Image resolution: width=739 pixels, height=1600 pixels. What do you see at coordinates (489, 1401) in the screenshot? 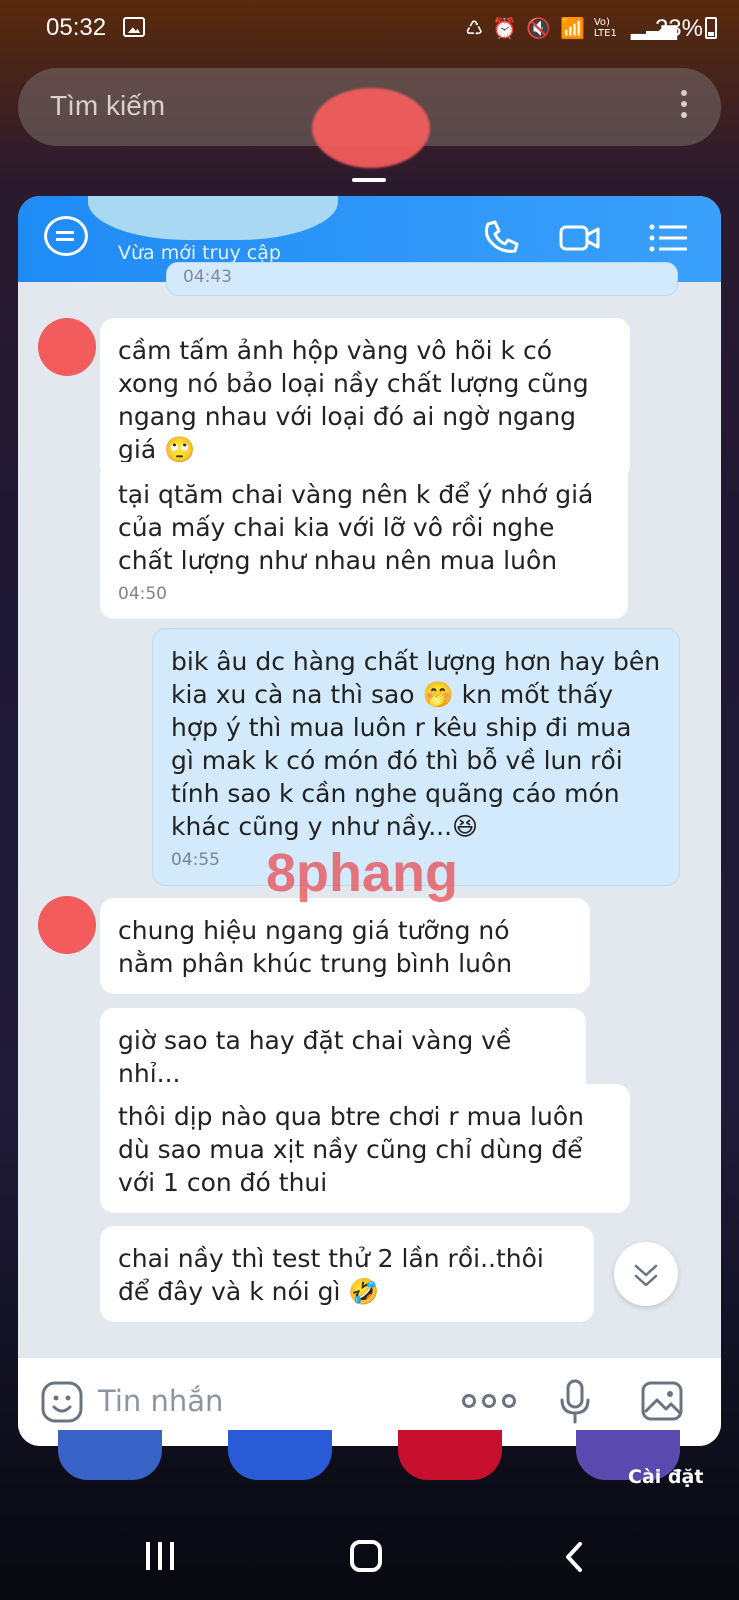
I see `more-actions-icon` at bounding box center [489, 1401].